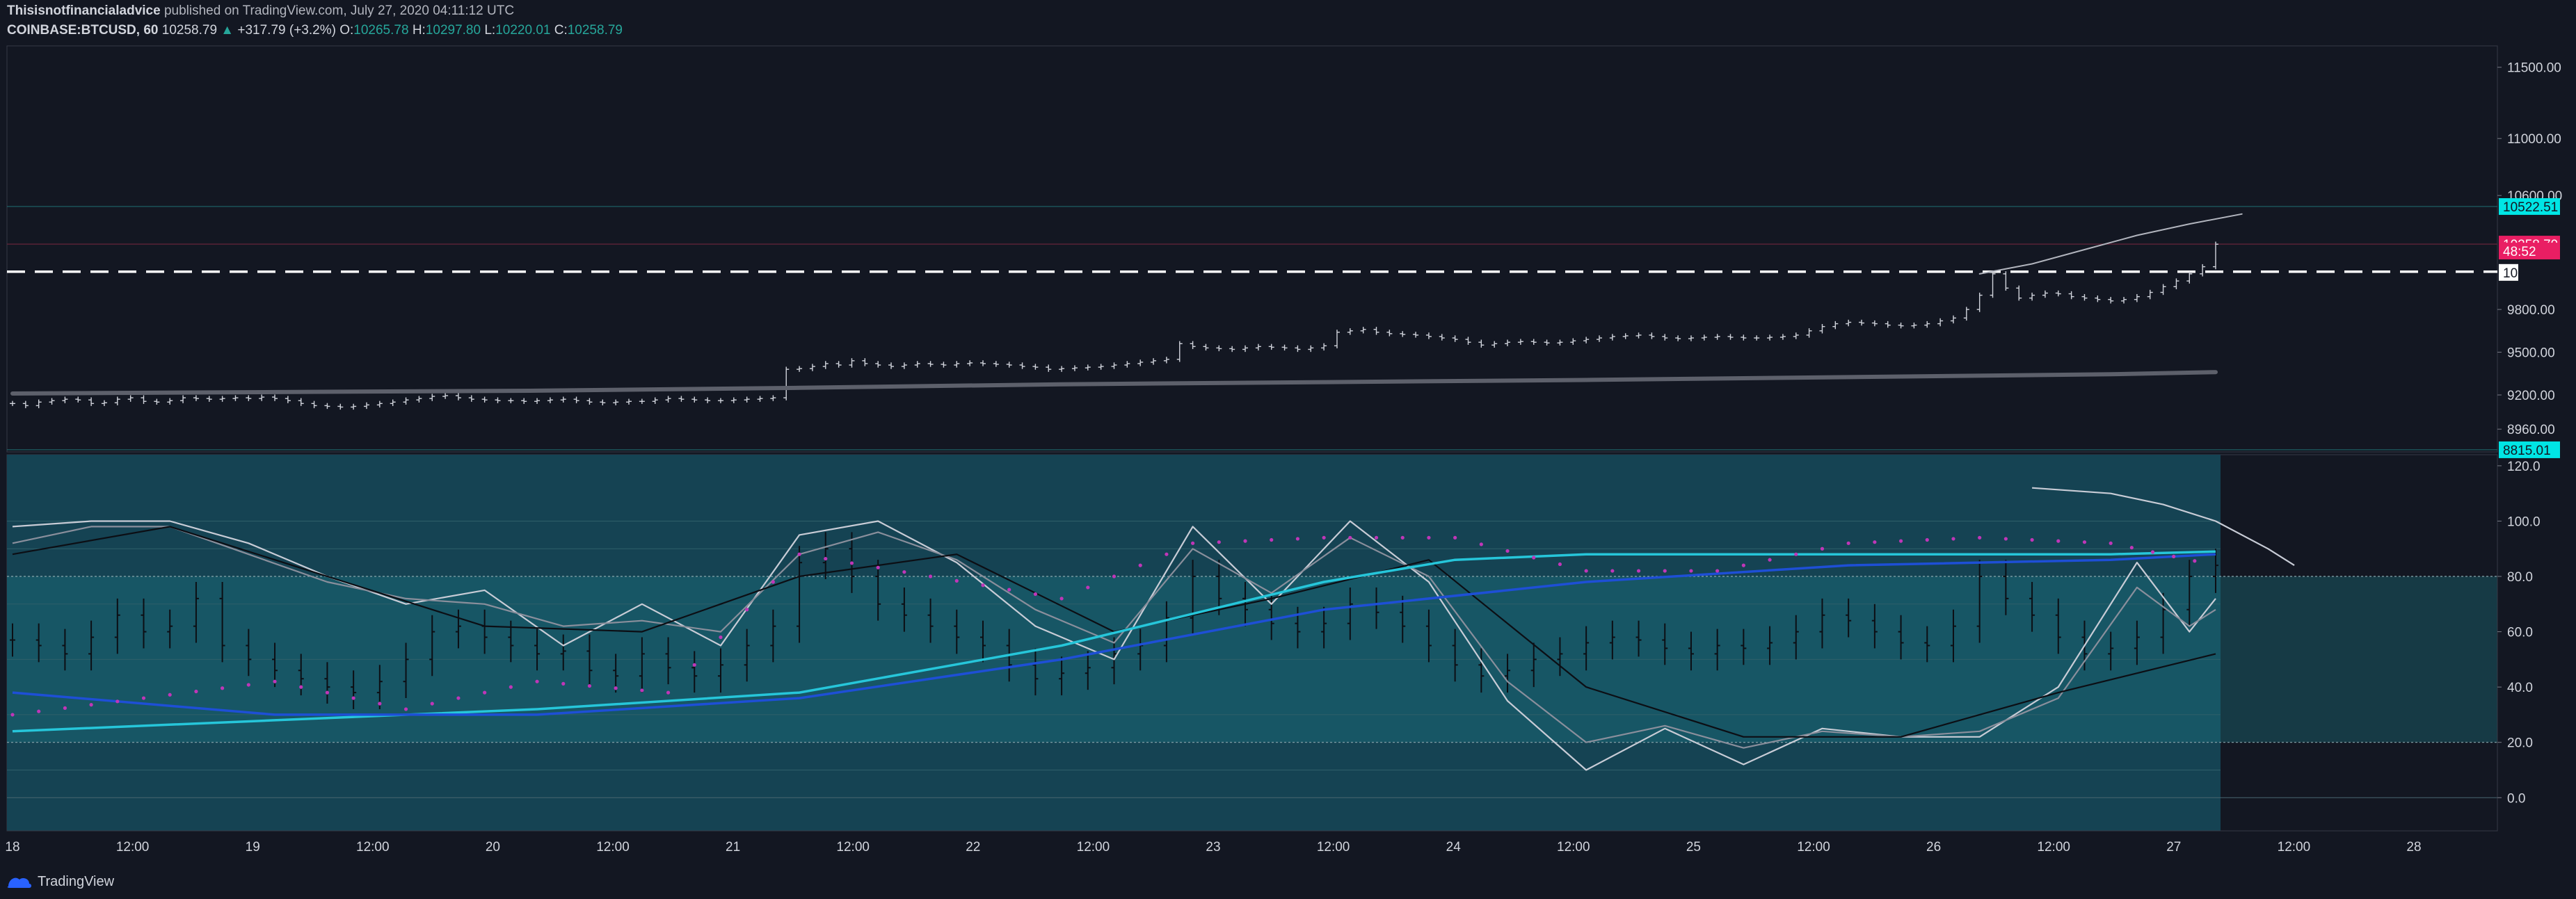  What do you see at coordinates (2531, 396) in the screenshot?
I see `price-tick-label: 9200.00` at bounding box center [2531, 396].